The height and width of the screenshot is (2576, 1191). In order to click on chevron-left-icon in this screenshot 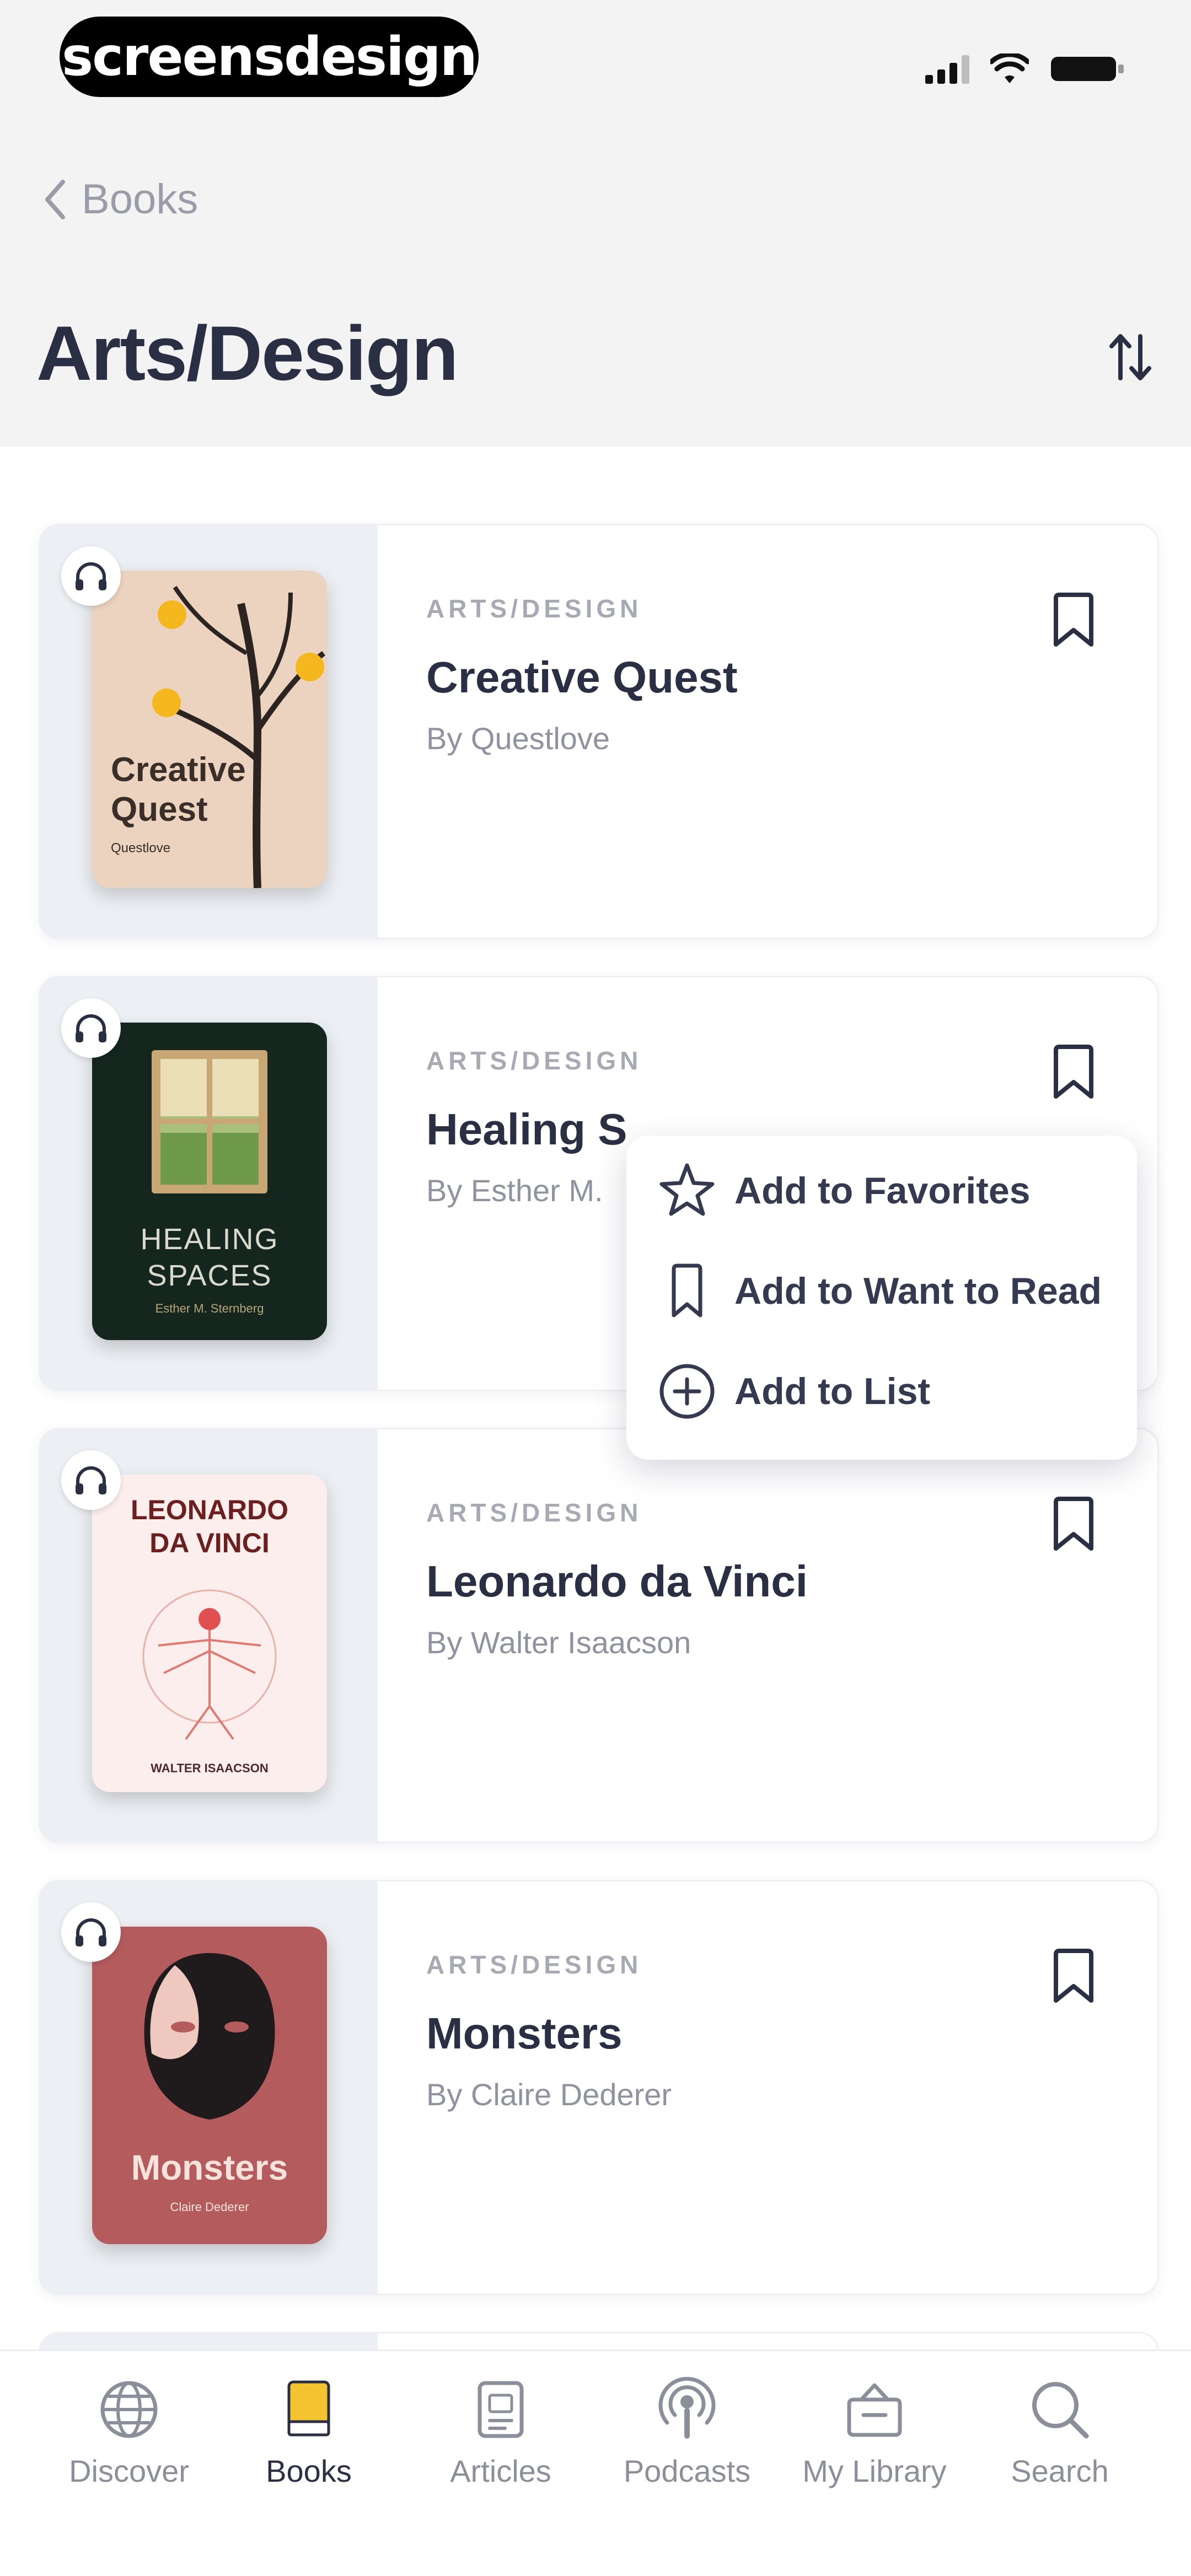, I will do `click(55, 199)`.